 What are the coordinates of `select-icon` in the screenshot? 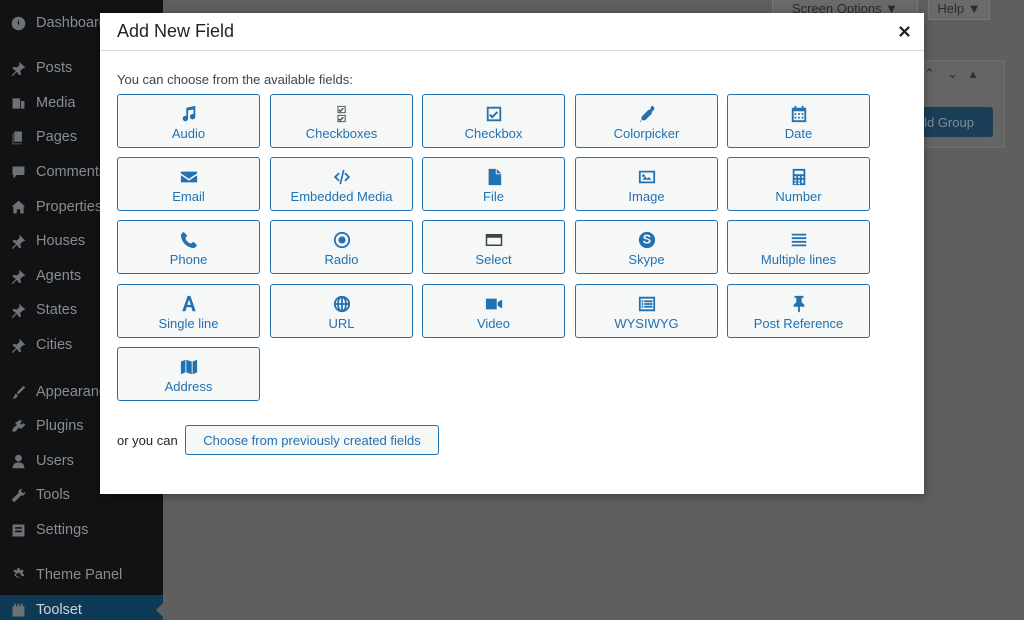 It's located at (494, 240).